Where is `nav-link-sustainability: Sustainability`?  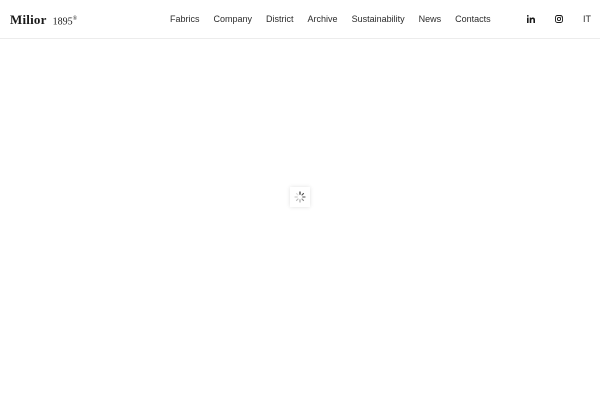
nav-link-sustainability: Sustainability is located at coordinates (378, 19).